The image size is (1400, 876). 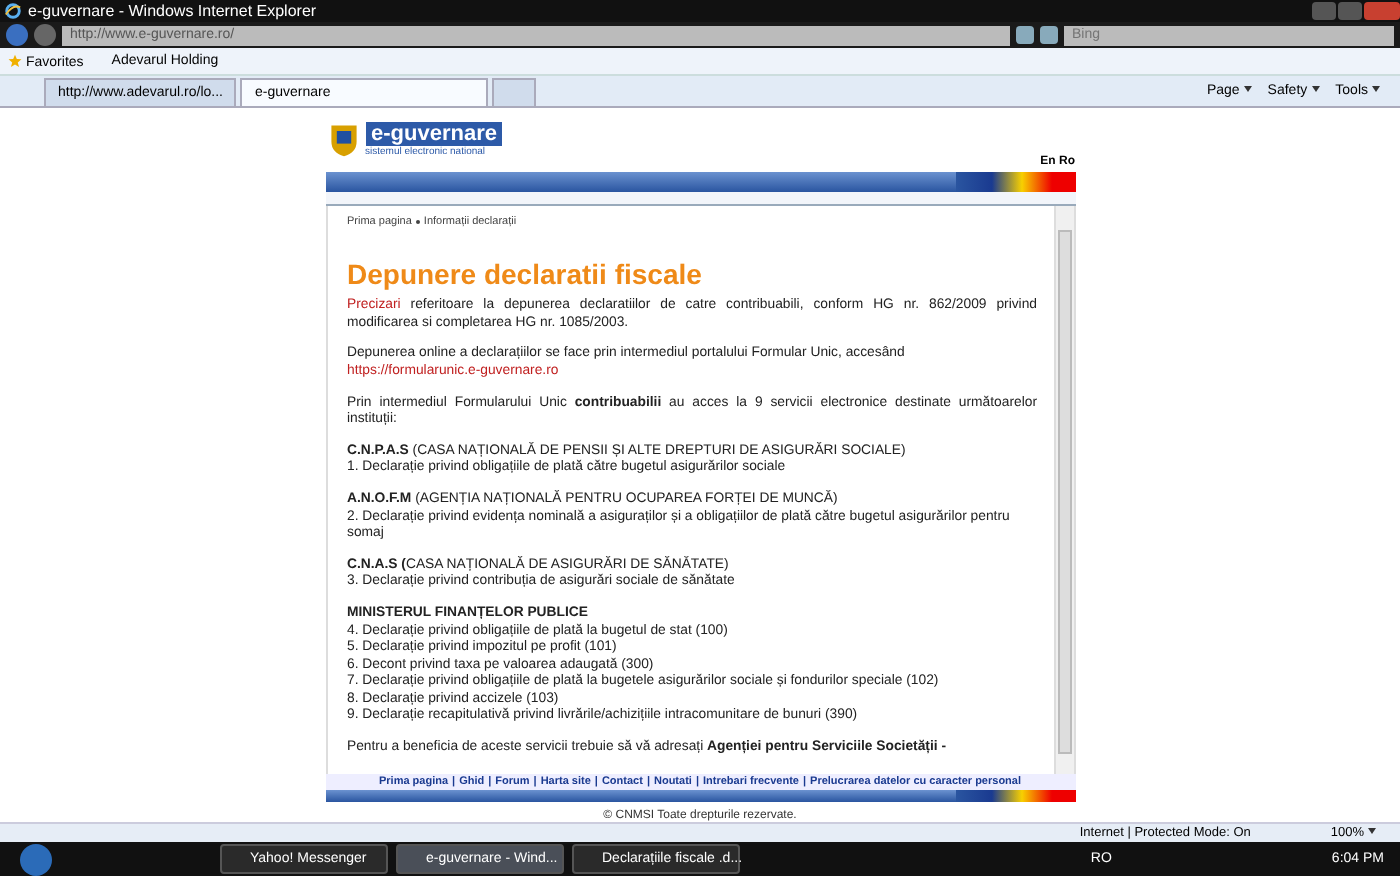 I want to click on minimize-button, so click(x=1324, y=11).